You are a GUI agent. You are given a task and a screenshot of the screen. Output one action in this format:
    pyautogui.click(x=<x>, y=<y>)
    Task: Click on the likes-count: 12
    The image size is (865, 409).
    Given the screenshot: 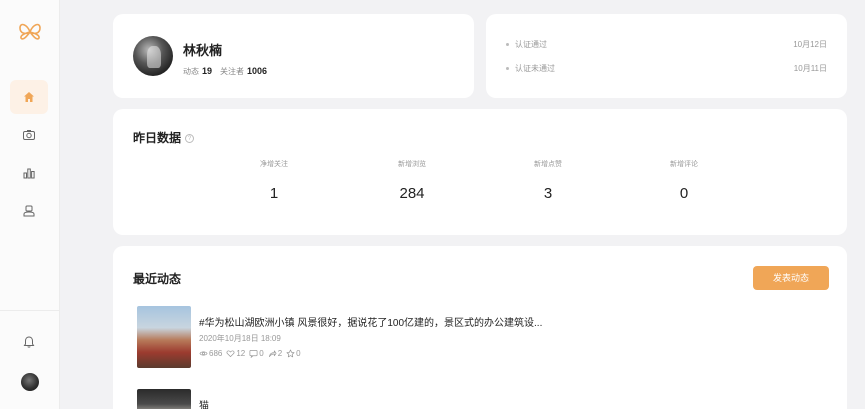 What is the action you would take?
    pyautogui.click(x=241, y=353)
    